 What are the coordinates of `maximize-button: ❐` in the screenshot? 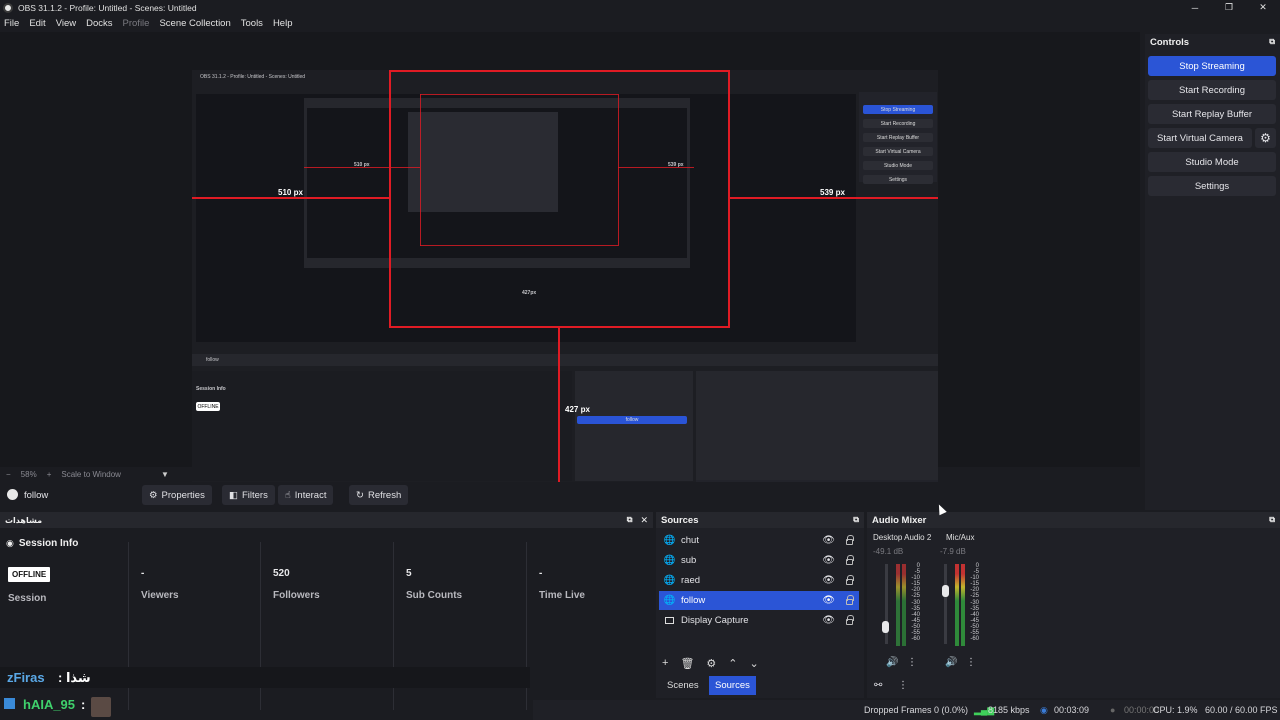 It's located at (1229, 7).